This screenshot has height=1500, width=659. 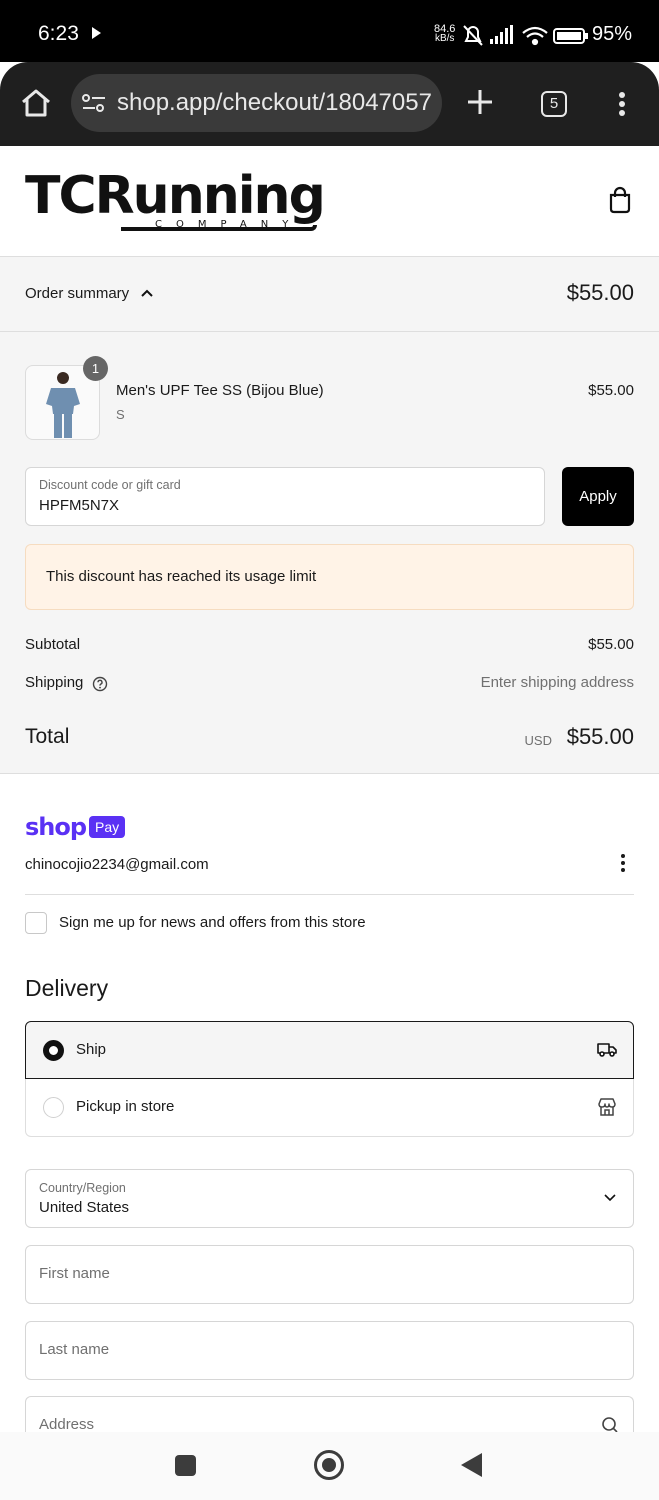 I want to click on ship-label: Ship, so click(x=91, y=1049).